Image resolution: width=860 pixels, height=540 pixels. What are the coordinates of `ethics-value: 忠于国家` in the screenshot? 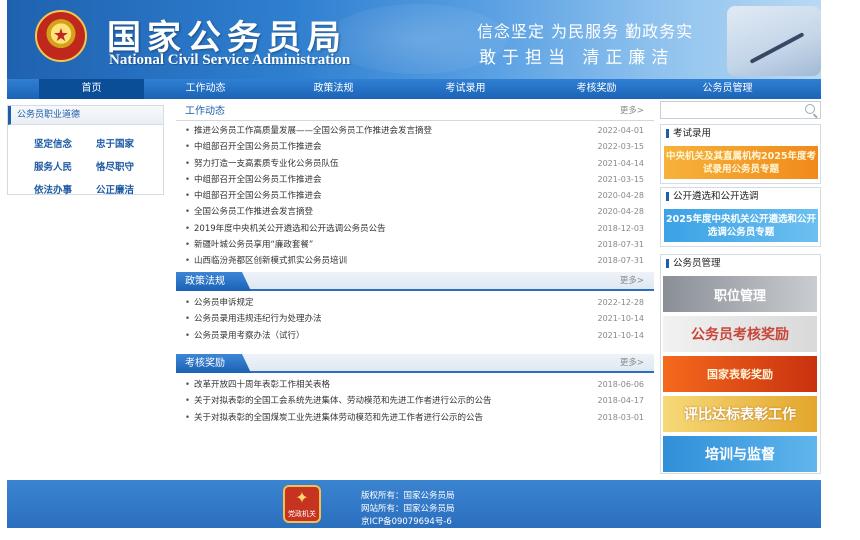 It's located at (115, 144).